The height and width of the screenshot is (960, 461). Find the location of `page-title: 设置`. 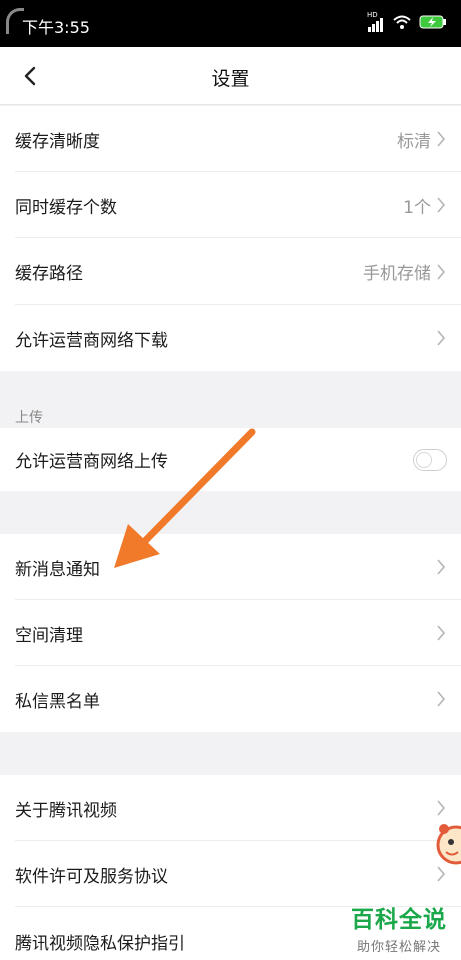

page-title: 设置 is located at coordinates (230, 79).